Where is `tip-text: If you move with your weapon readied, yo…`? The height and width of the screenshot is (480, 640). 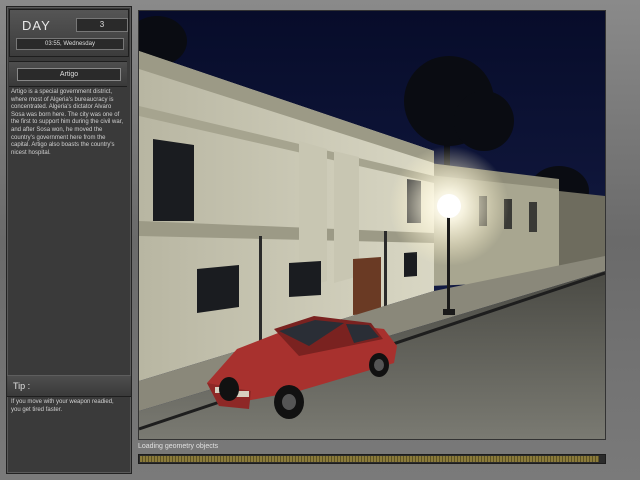
tip-text: If you move with your weapon readied, yo… is located at coordinates (62, 406).